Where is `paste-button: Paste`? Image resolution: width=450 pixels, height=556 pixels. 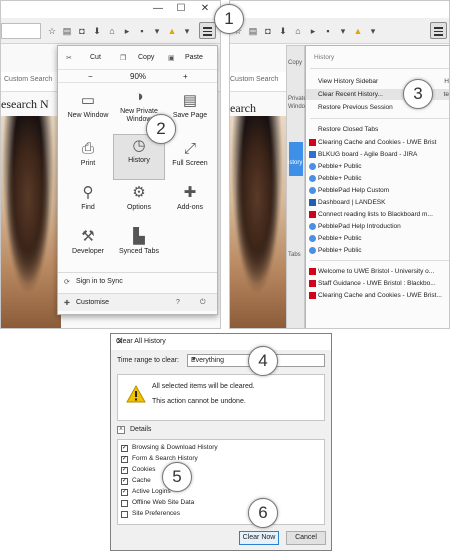 paste-button: Paste is located at coordinates (194, 57).